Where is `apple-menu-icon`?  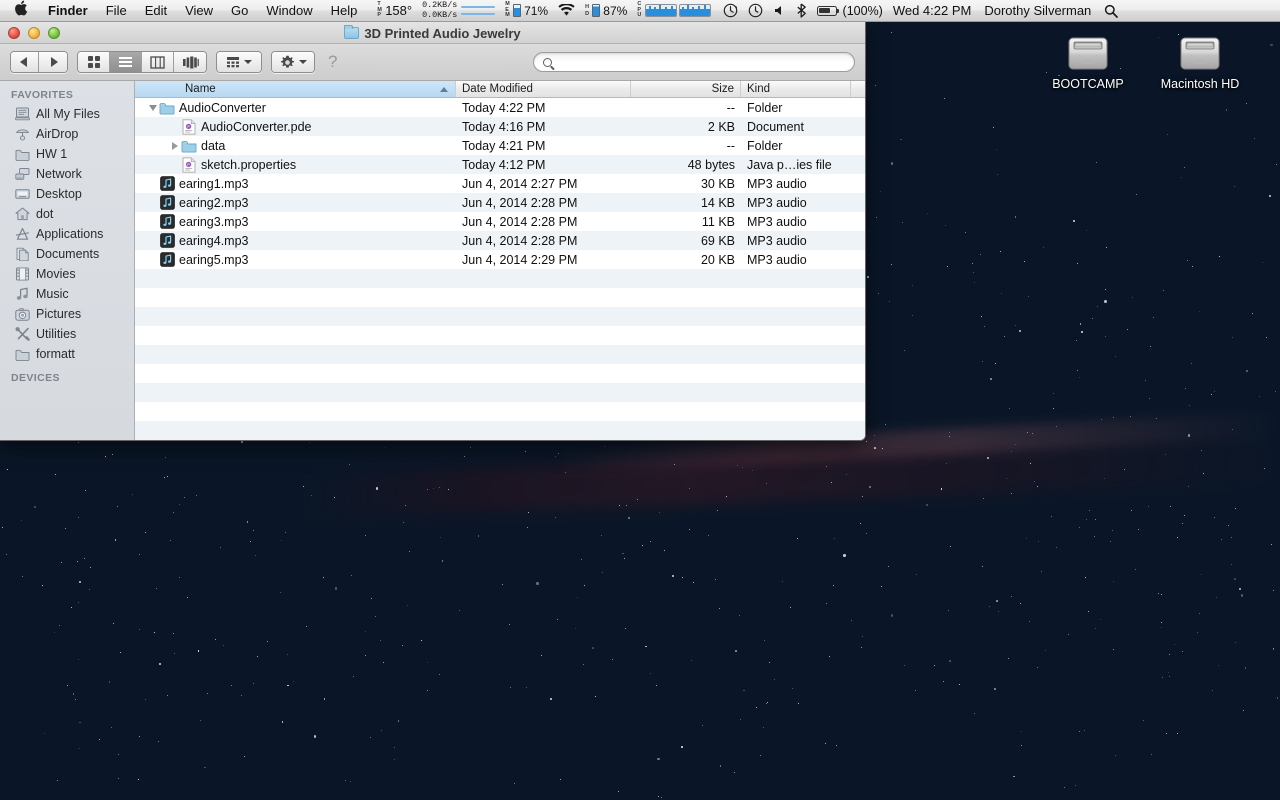
apple-menu-icon is located at coordinates (19, 9).